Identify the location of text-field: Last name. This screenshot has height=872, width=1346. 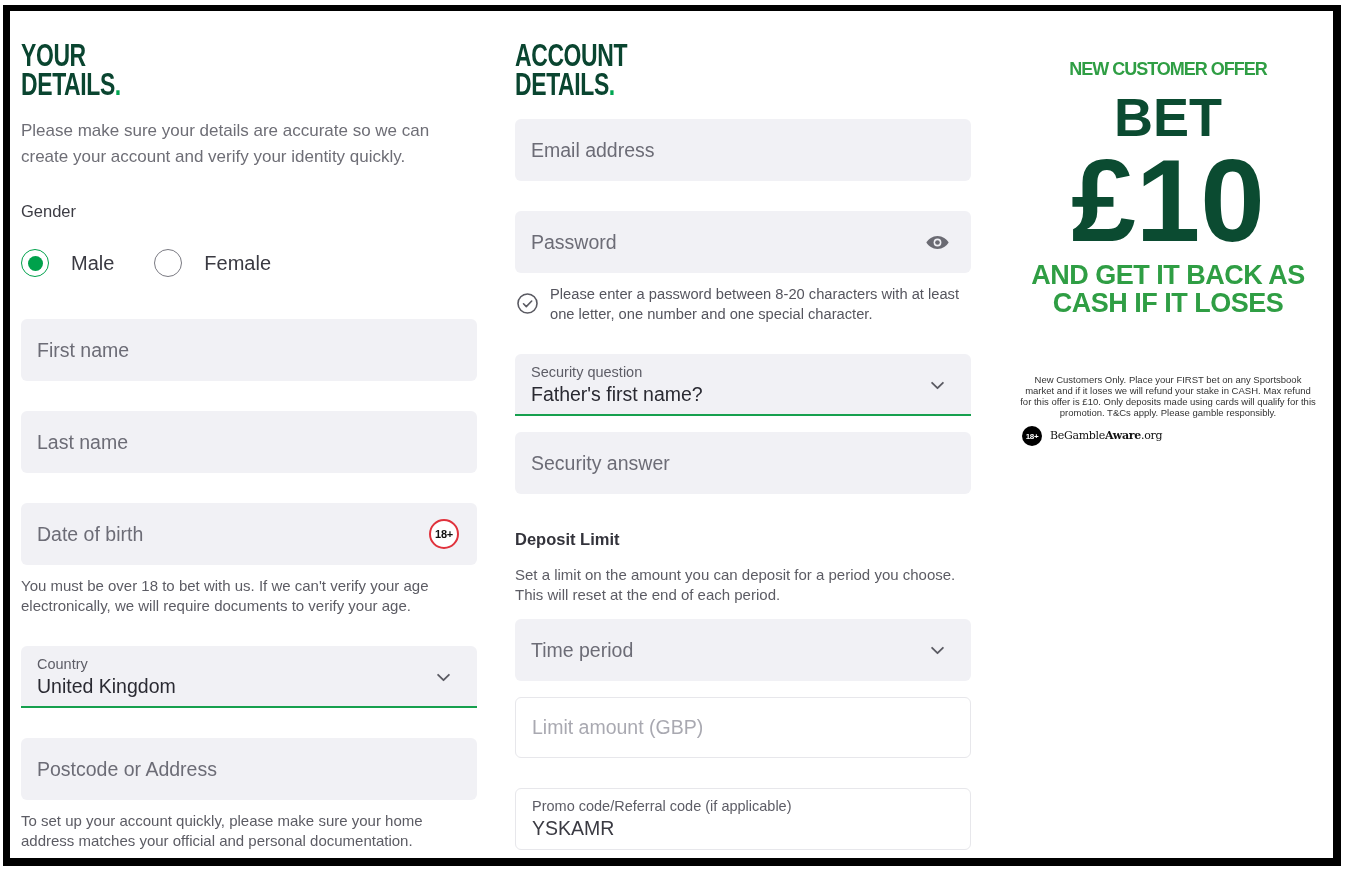
(249, 442).